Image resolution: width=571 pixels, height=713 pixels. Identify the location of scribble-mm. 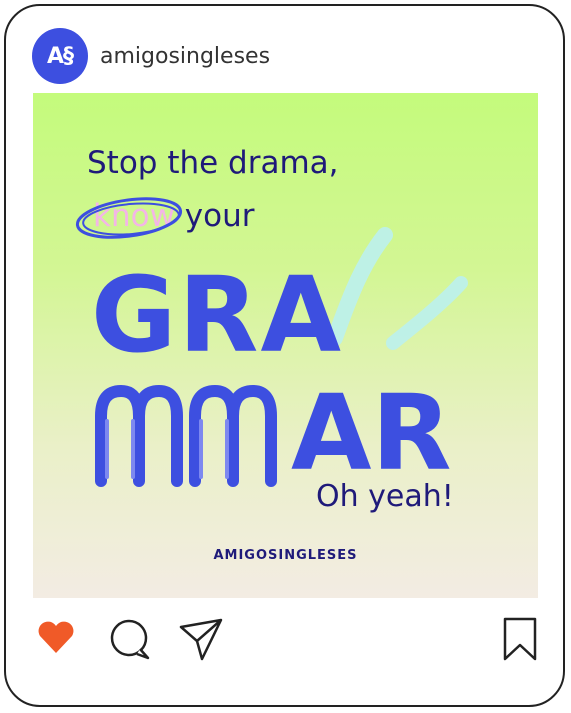
(186, 435).